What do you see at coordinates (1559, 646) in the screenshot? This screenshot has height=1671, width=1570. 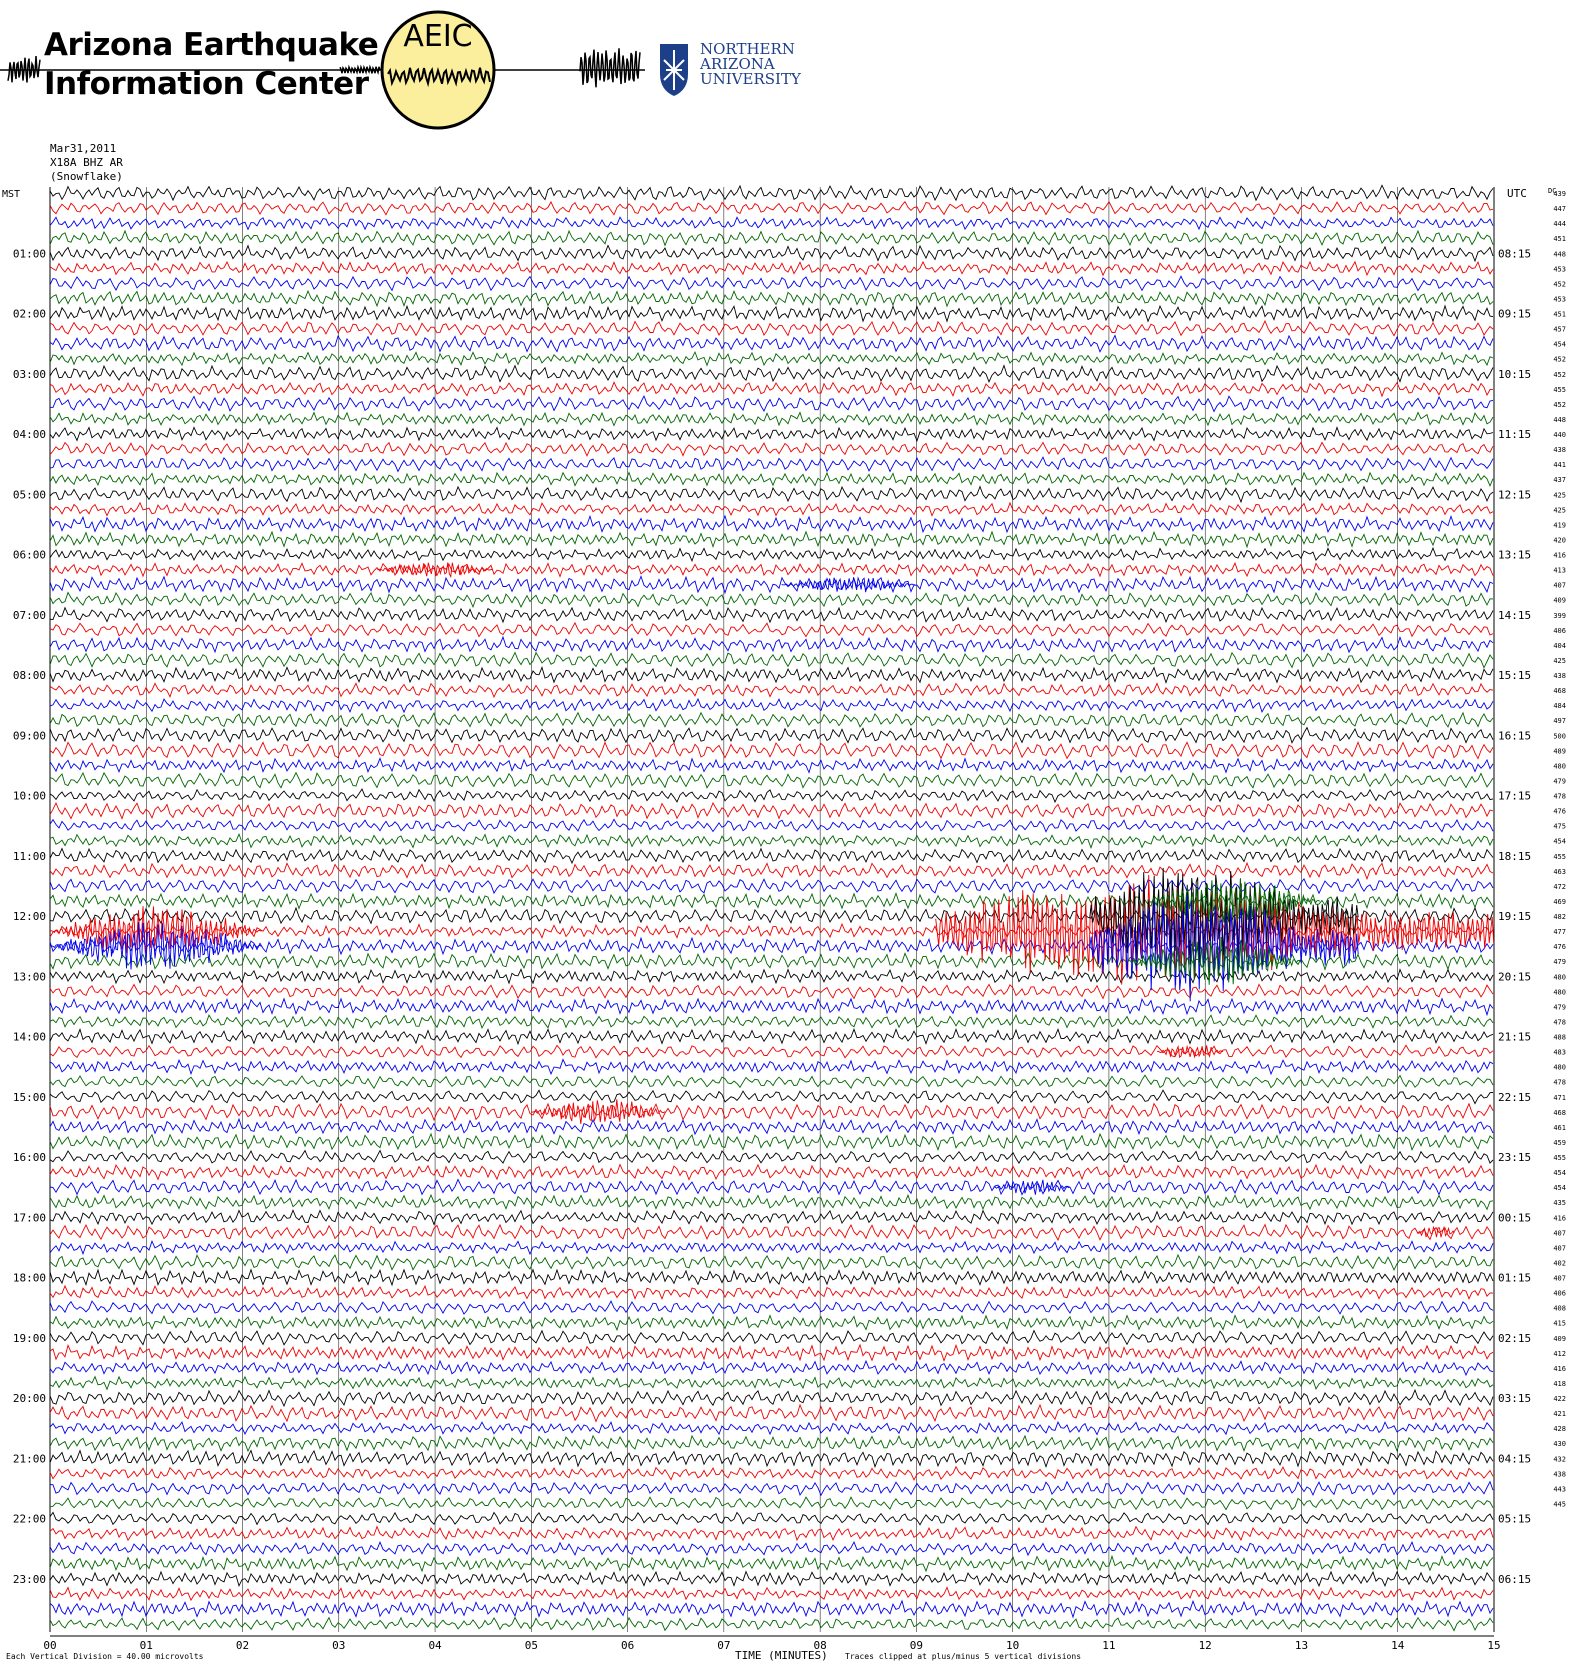 I see `dc-value-label: 404` at bounding box center [1559, 646].